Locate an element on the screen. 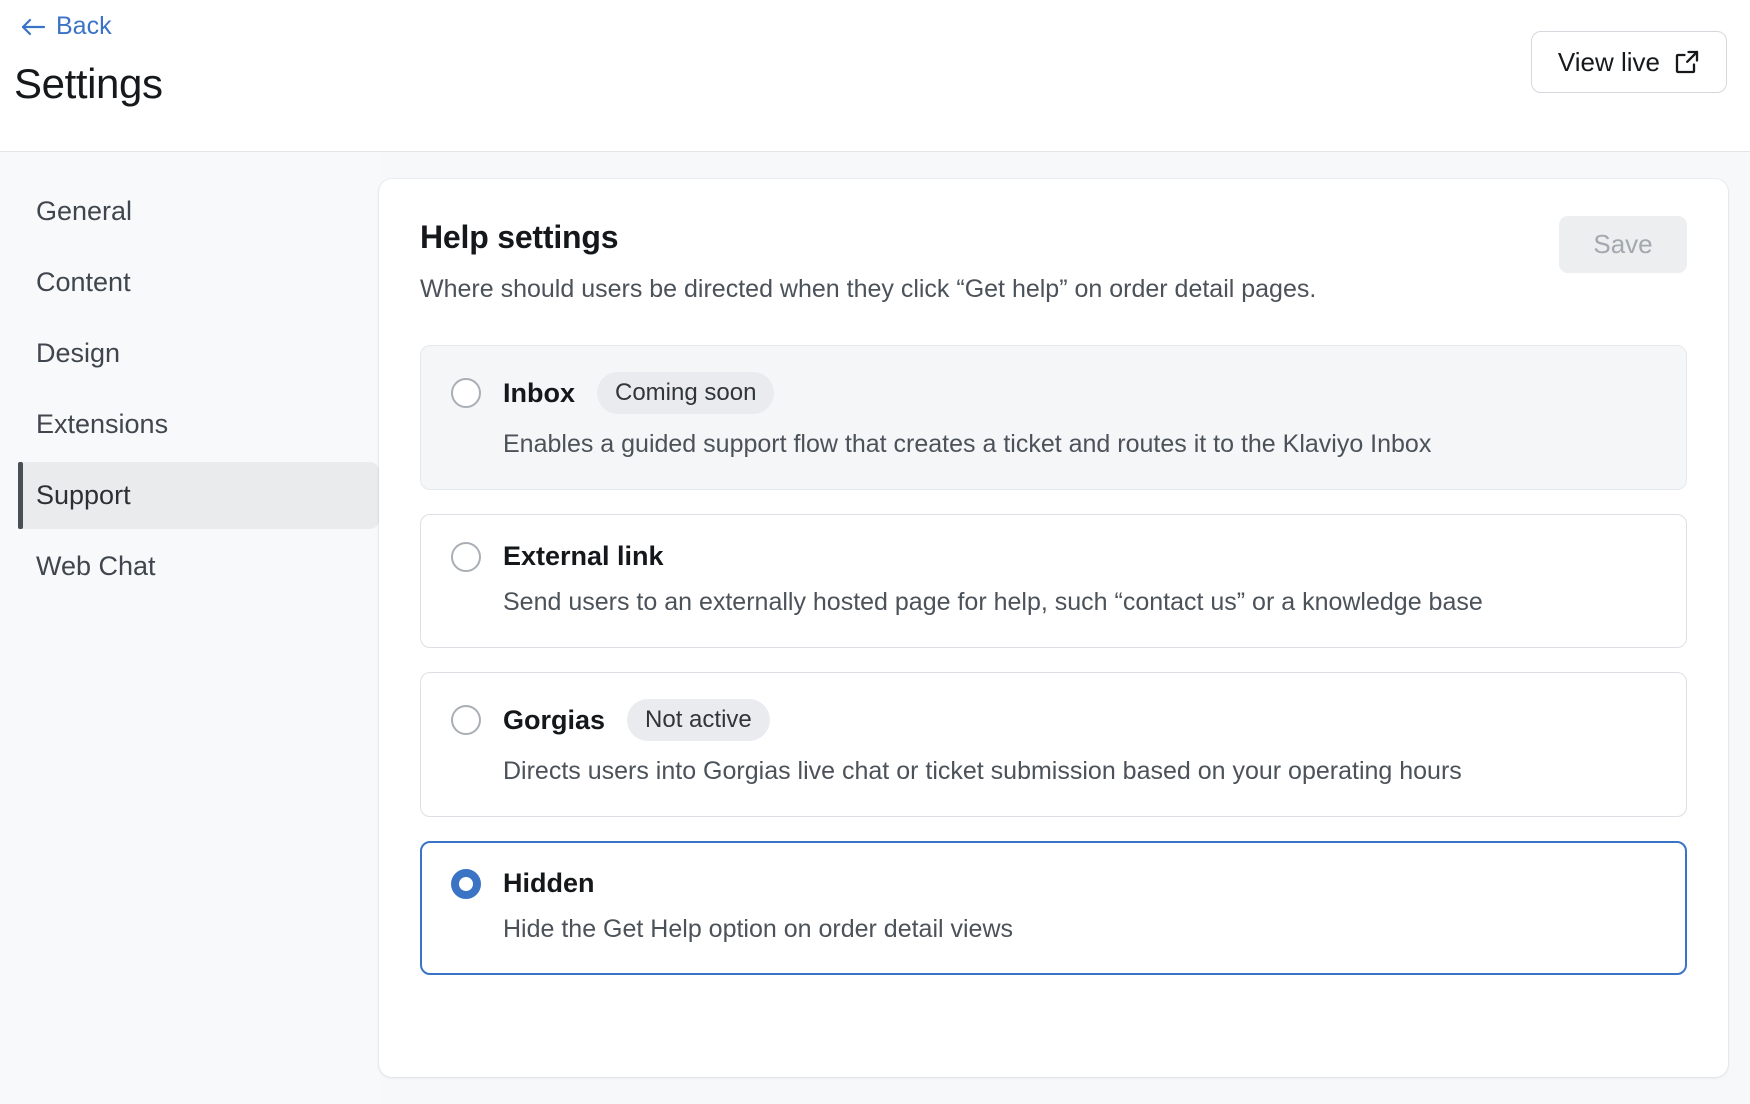  radio-hidden is located at coordinates (466, 883).